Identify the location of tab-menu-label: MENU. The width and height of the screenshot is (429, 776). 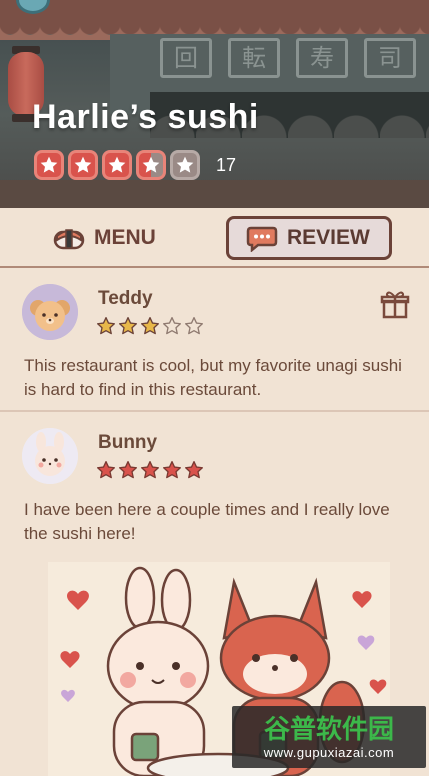
(125, 237).